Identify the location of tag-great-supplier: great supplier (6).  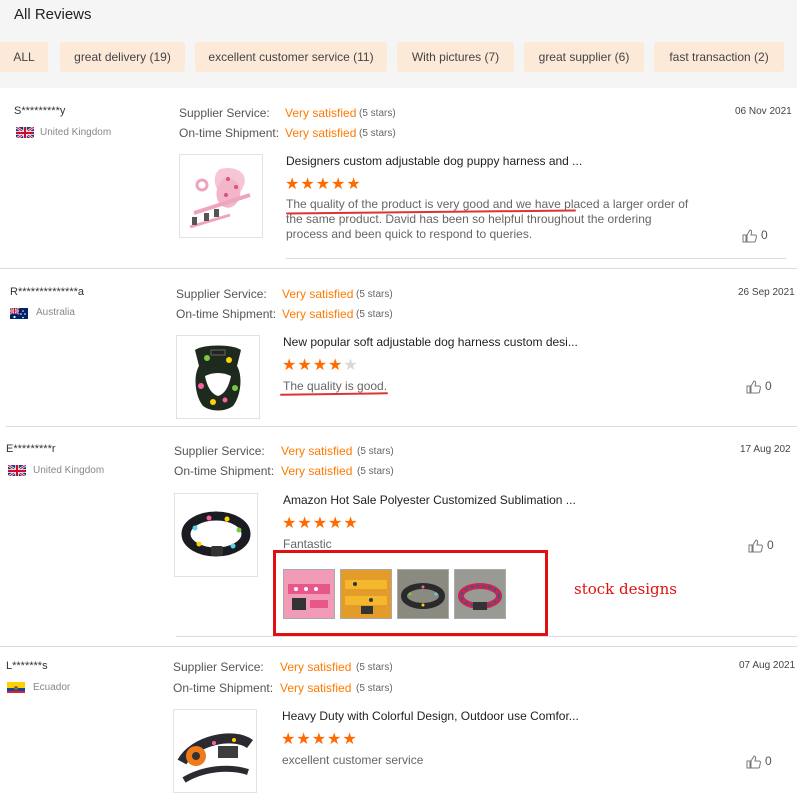
(584, 57).